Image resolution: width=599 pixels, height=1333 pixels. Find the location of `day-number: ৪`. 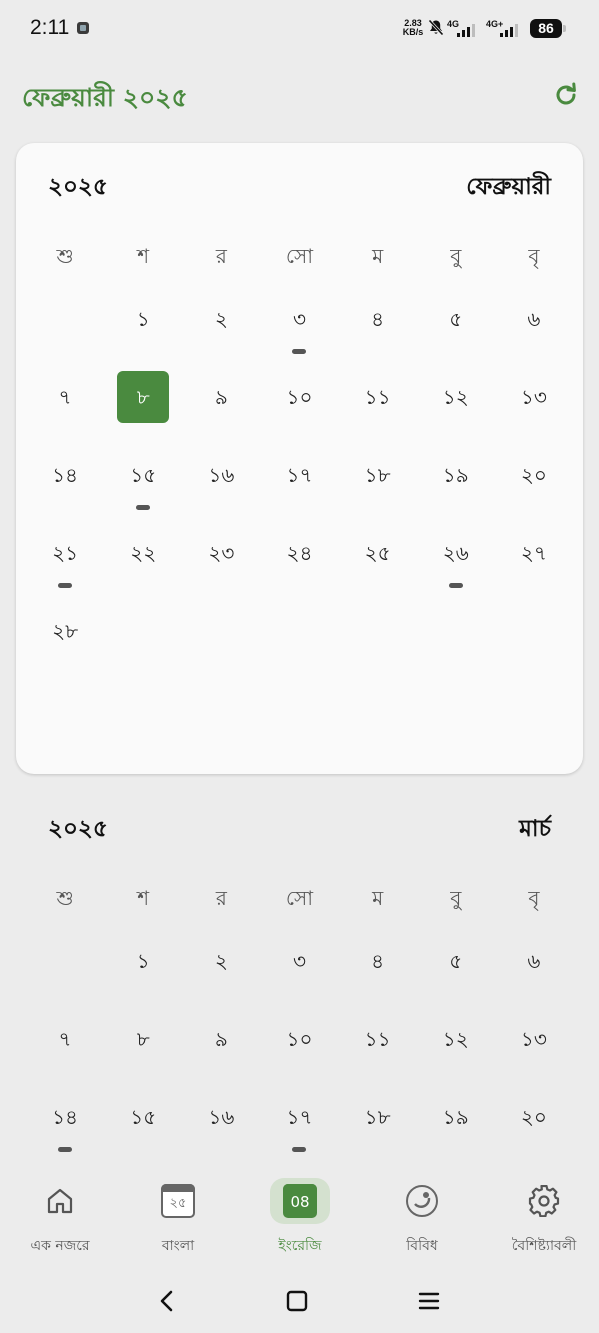

day-number: ৪ is located at coordinates (378, 961).